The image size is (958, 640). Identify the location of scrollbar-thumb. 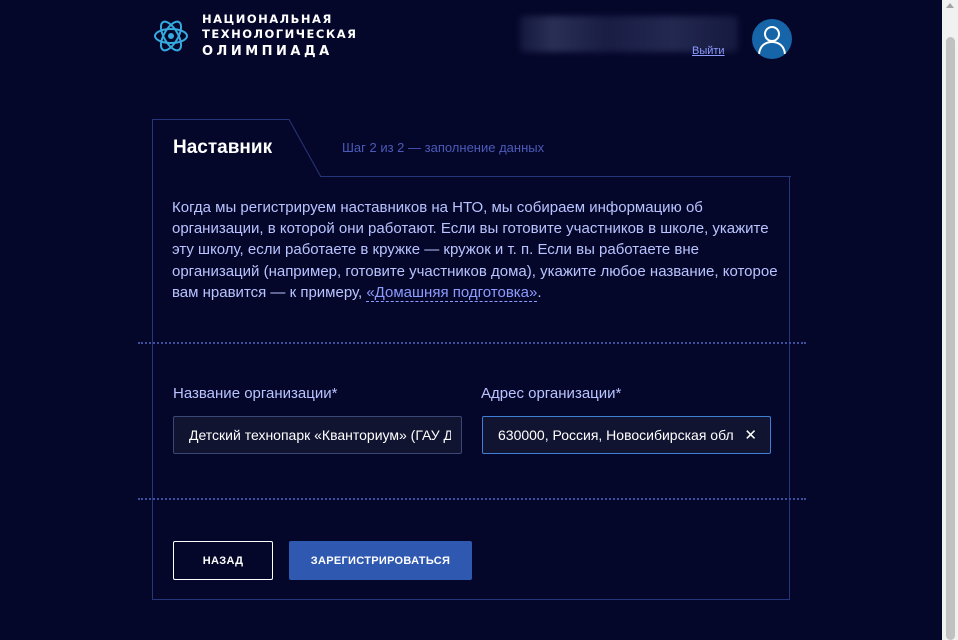
(950, 338).